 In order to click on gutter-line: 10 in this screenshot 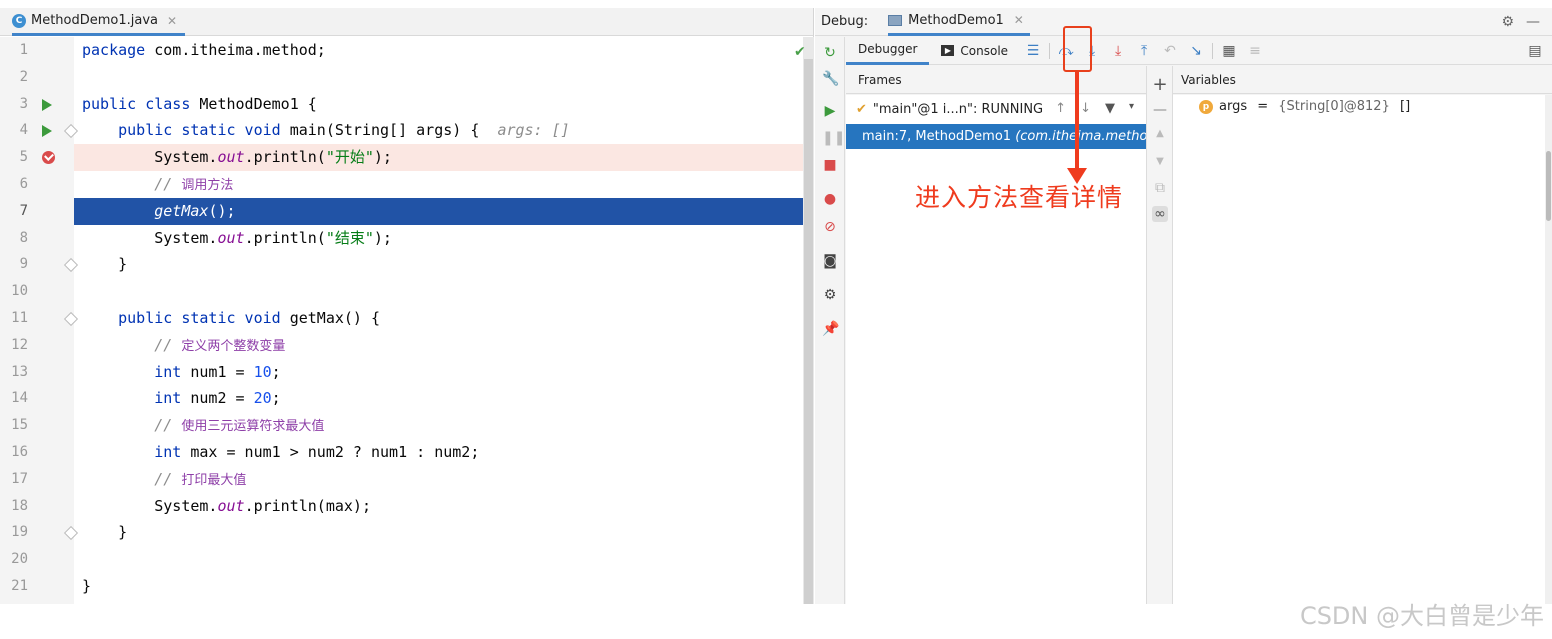, I will do `click(37, 291)`.